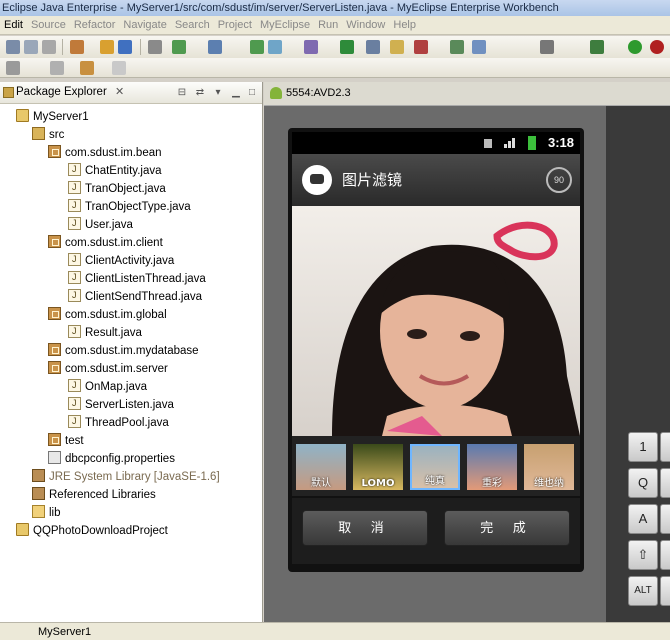 This screenshot has width=670, height=640. I want to click on new-icon, so click(13, 47).